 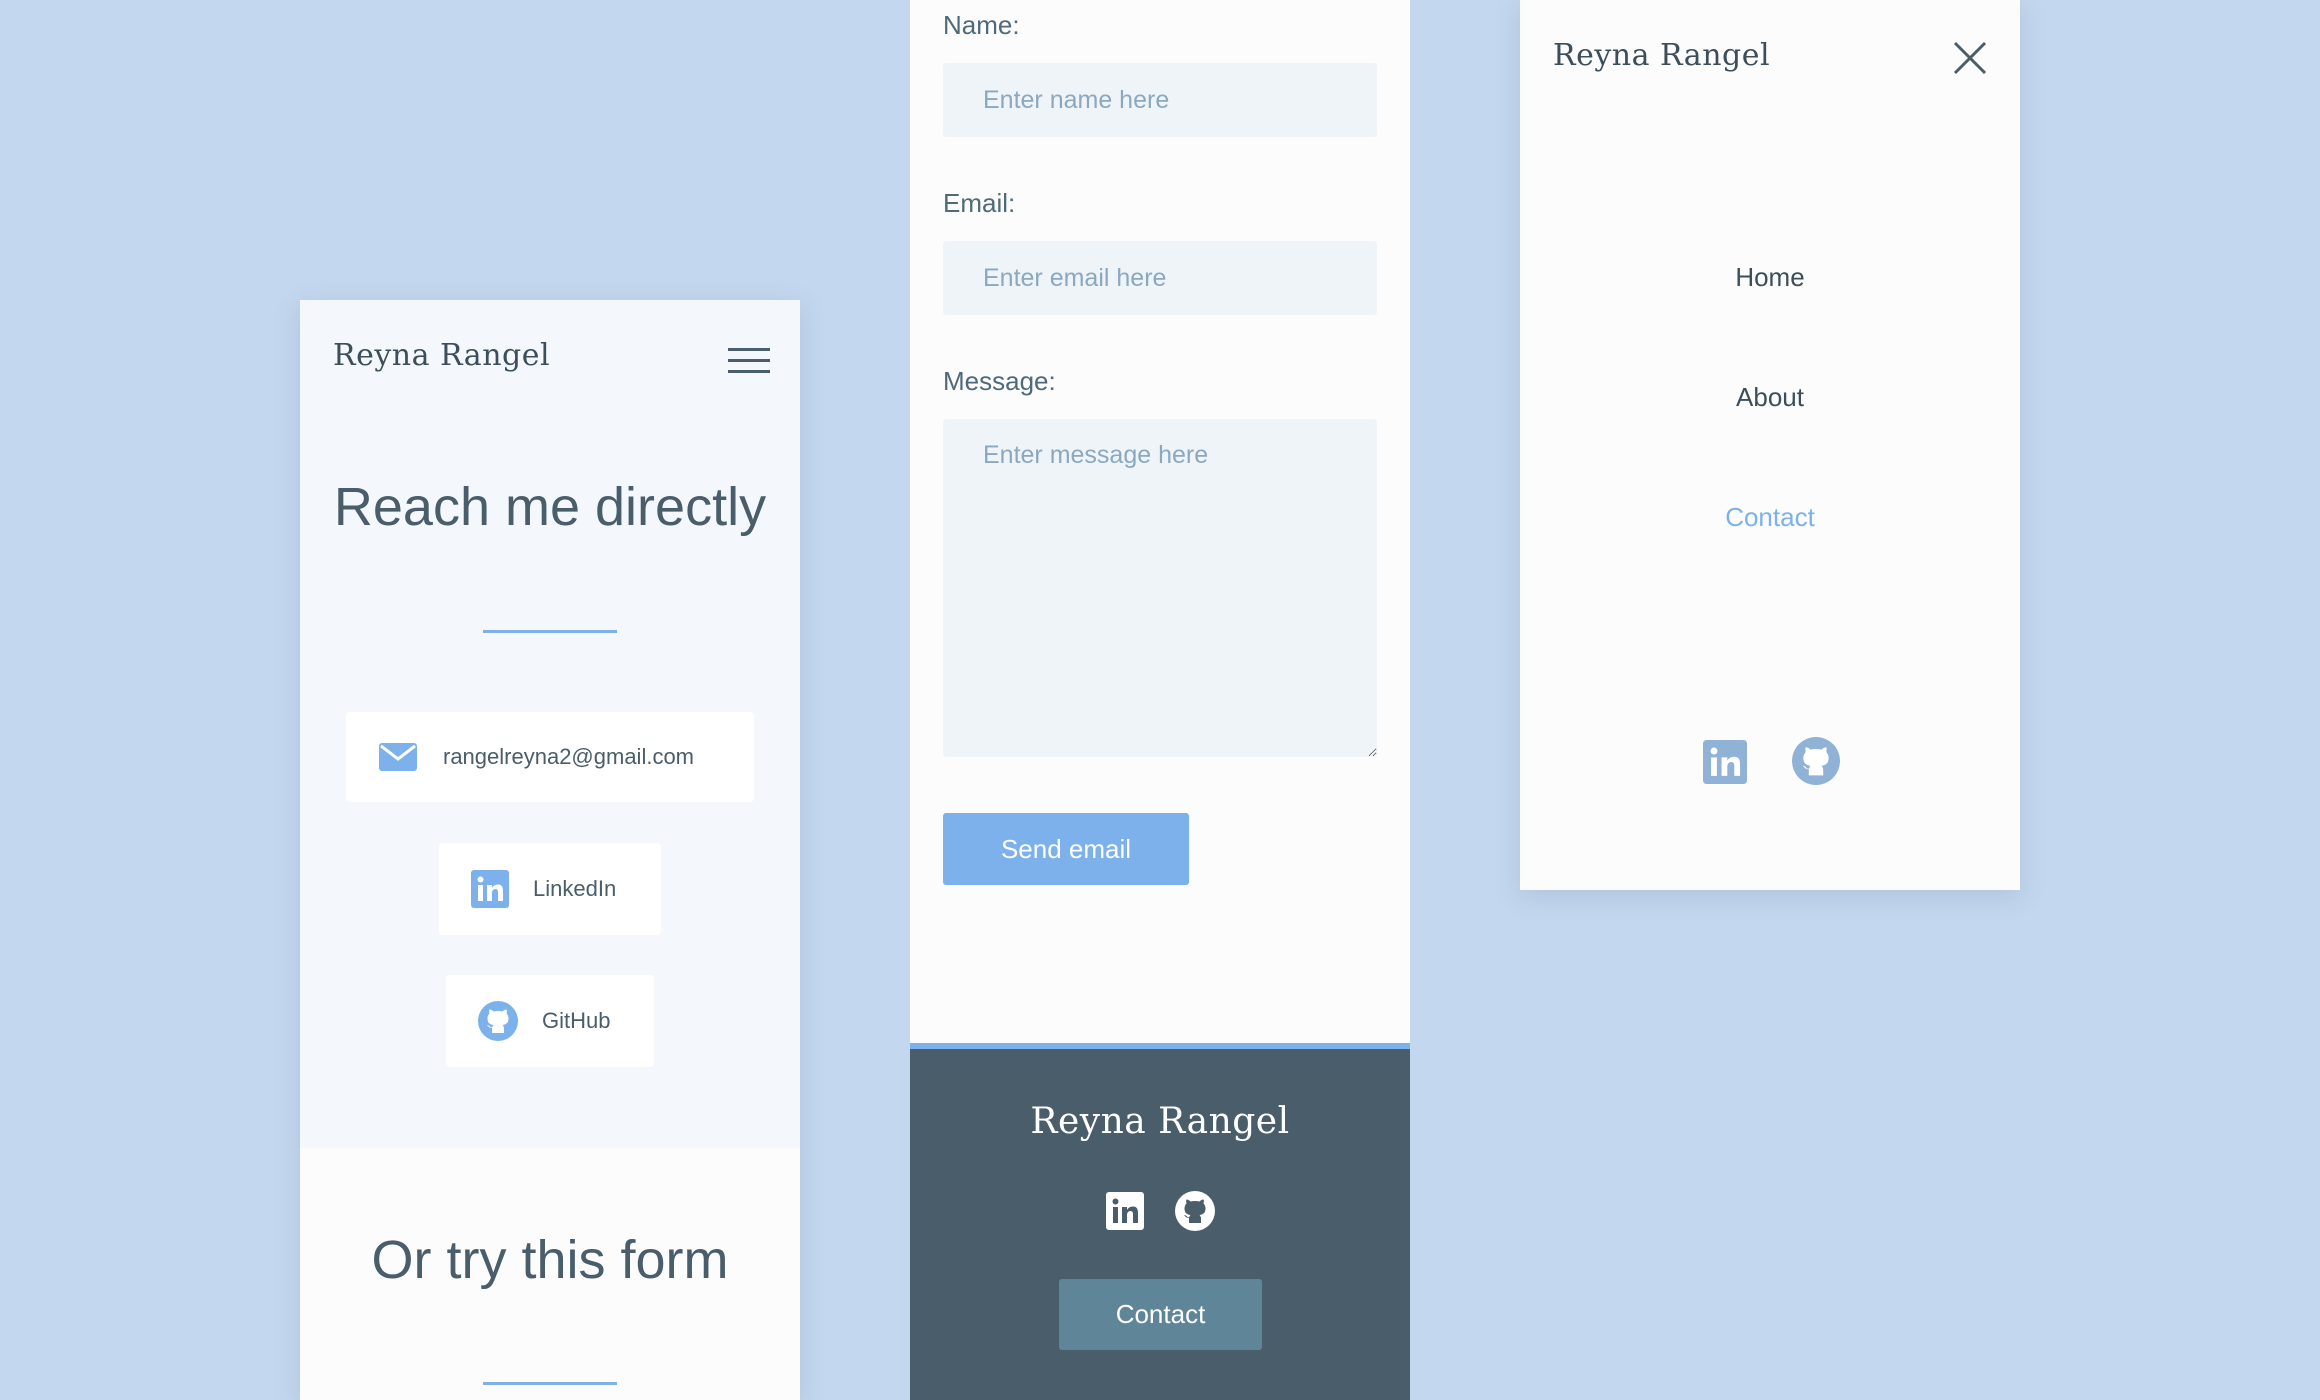 I want to click on form-section-title: Or try this form, so click(x=550, y=1260).